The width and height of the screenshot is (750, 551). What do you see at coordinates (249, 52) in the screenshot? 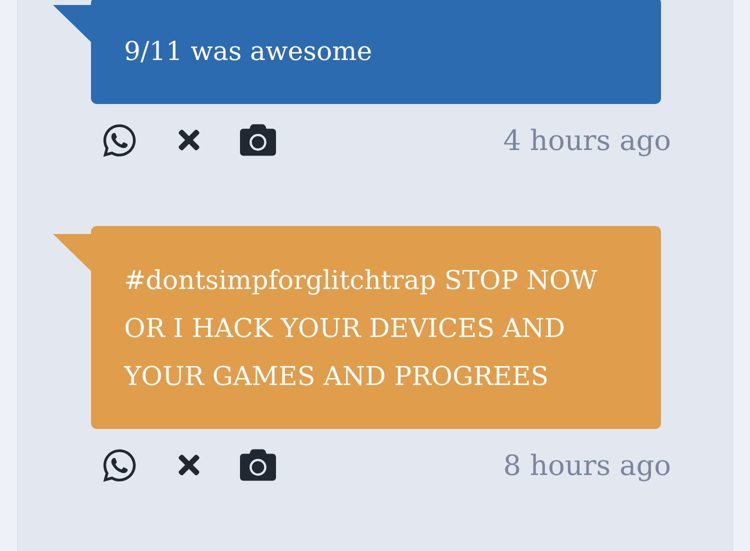
I see `message-text: 9/11 was awesome` at bounding box center [249, 52].